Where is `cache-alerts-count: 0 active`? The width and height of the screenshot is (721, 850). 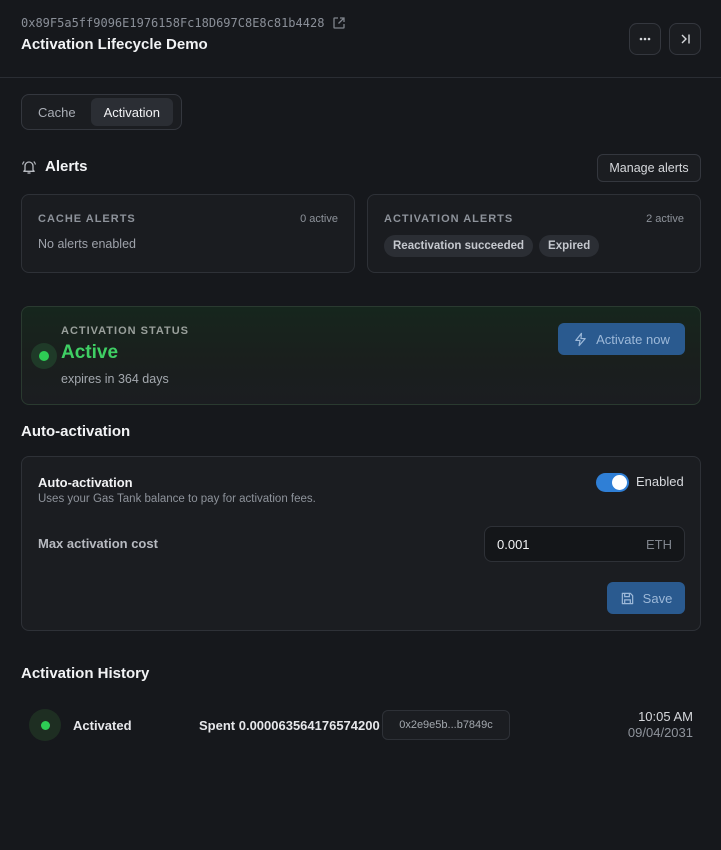 cache-alerts-count: 0 active is located at coordinates (319, 219).